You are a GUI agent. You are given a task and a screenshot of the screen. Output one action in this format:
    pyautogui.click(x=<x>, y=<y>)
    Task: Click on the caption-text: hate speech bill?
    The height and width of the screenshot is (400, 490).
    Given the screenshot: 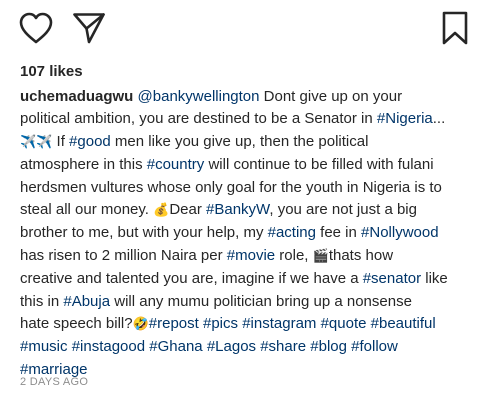 What is the action you would take?
    pyautogui.click(x=76, y=324)
    